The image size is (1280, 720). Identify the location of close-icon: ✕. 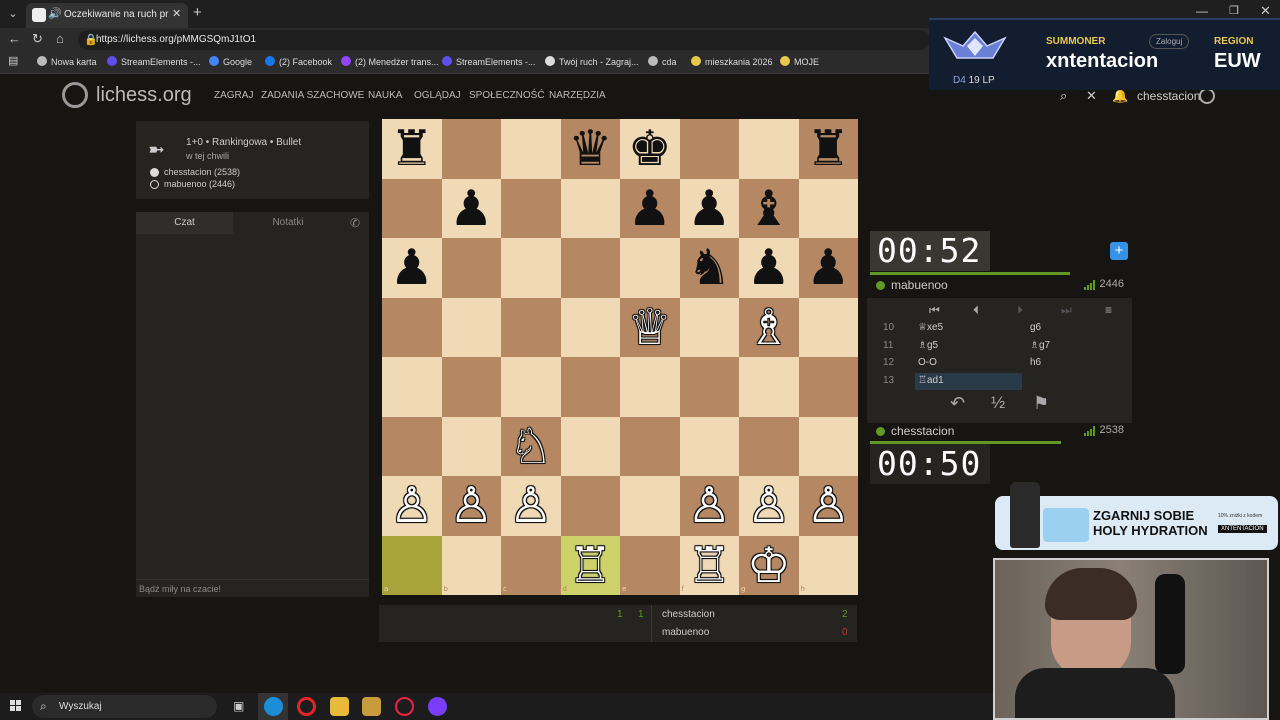
(1091, 96).